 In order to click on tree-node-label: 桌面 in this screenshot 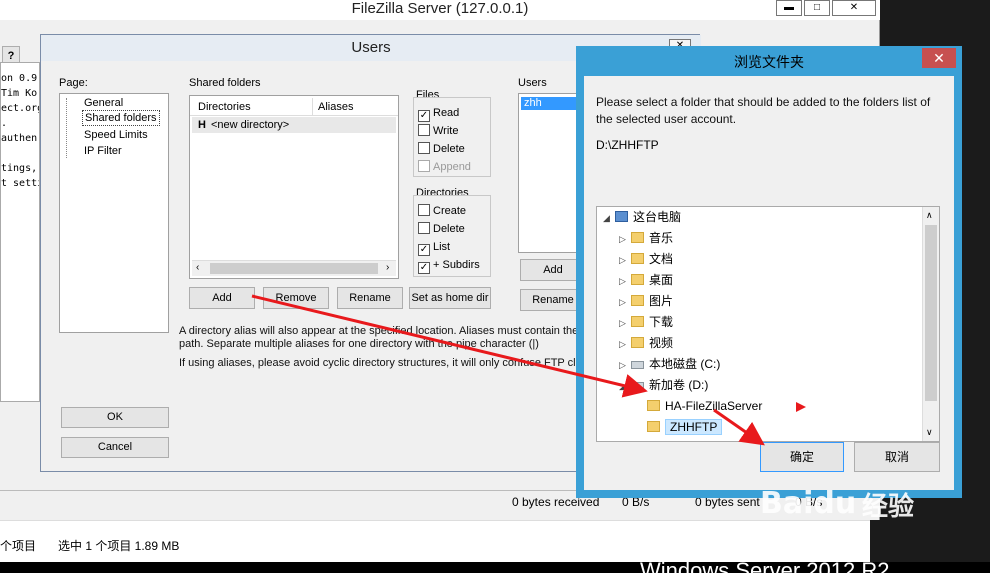, I will do `click(661, 280)`.